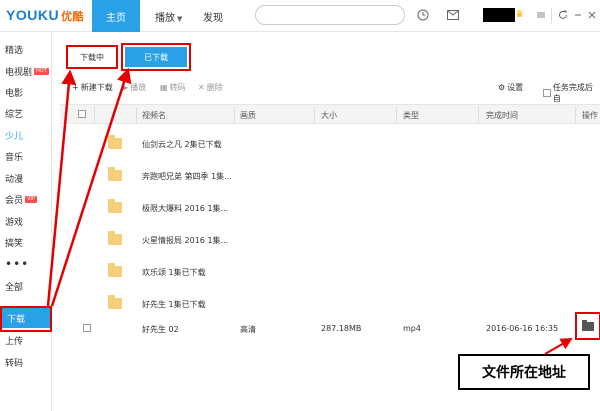  What do you see at coordinates (26, 178) in the screenshot?
I see `sidebar-item-anime: 动漫` at bounding box center [26, 178].